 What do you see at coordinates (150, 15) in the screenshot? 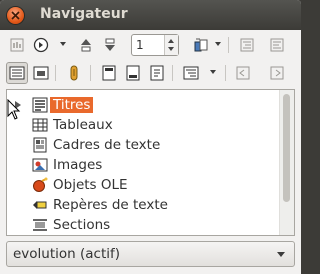
I see `title-bar: Navigateur` at bounding box center [150, 15].